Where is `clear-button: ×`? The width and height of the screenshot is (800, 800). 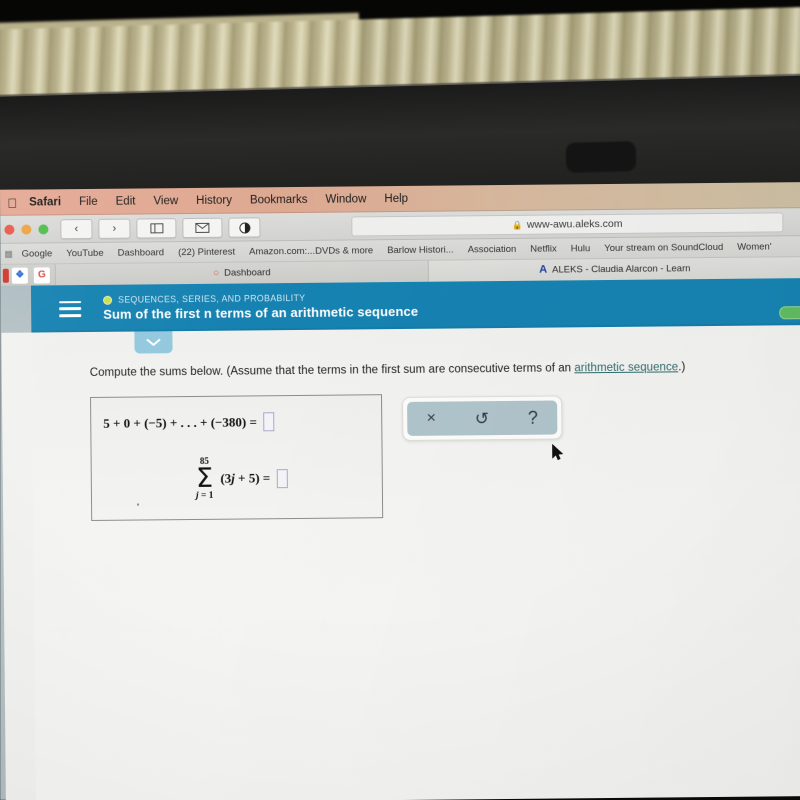 clear-button: × is located at coordinates (432, 419).